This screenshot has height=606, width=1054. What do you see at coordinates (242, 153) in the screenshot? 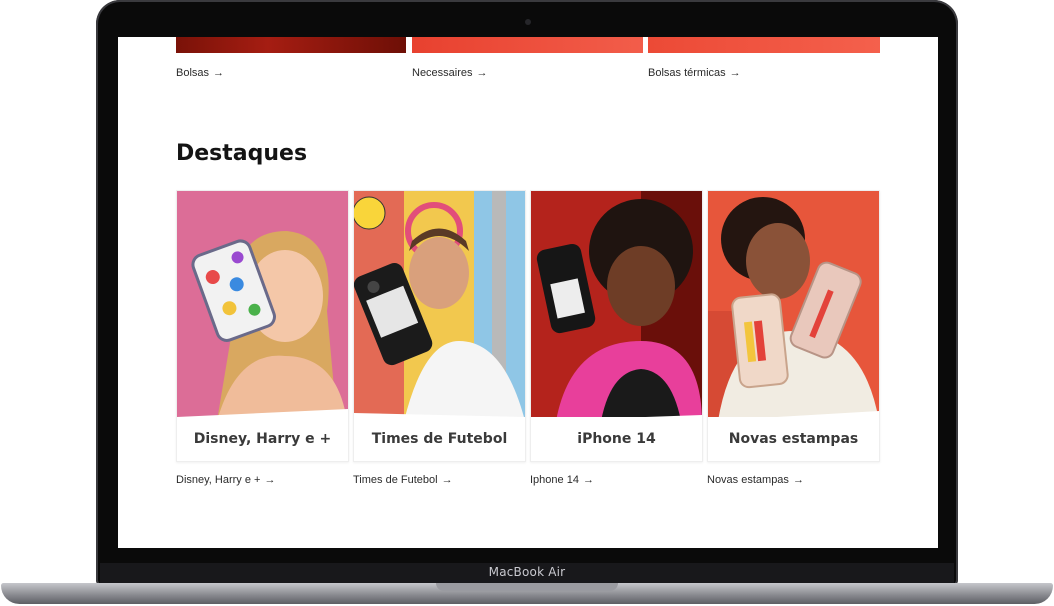
I see `section-title: Destaques` at bounding box center [242, 153].